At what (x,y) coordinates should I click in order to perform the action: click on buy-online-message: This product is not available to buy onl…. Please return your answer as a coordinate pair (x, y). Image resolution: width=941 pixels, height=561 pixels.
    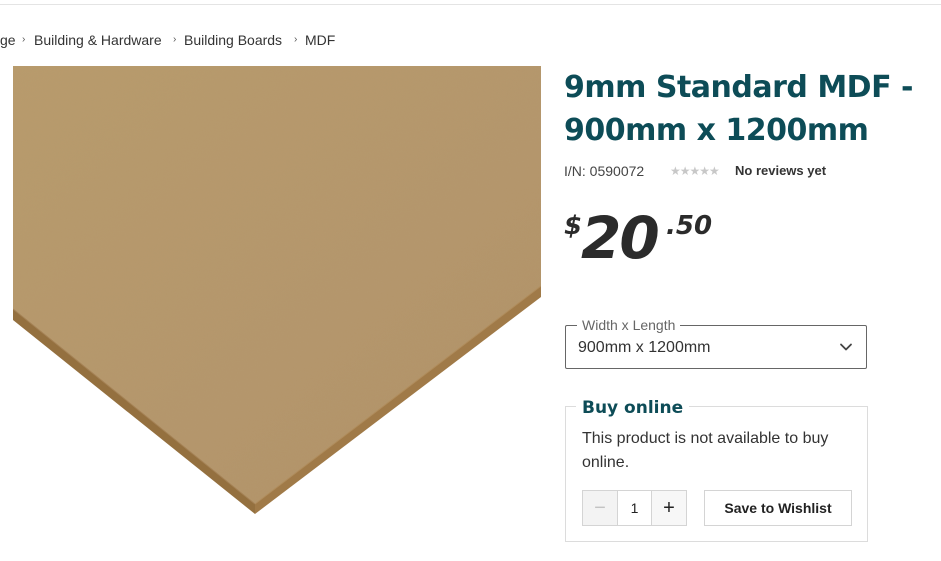
    Looking at the image, I should click on (705, 450).